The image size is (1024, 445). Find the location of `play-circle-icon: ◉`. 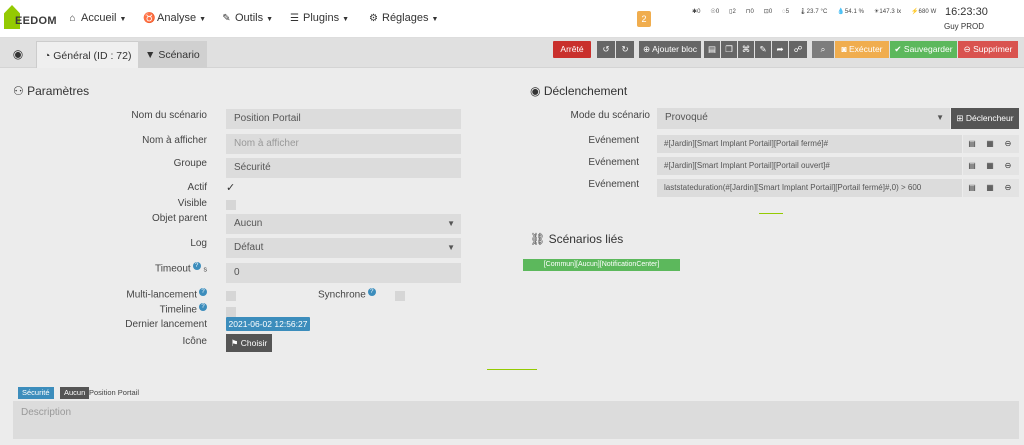

play-circle-icon: ◉ is located at coordinates (537, 91).